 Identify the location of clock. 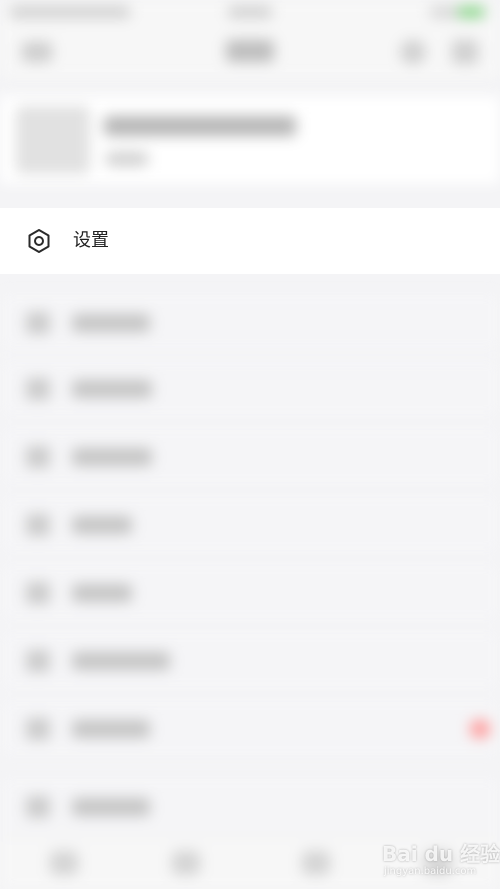
(250, 12).